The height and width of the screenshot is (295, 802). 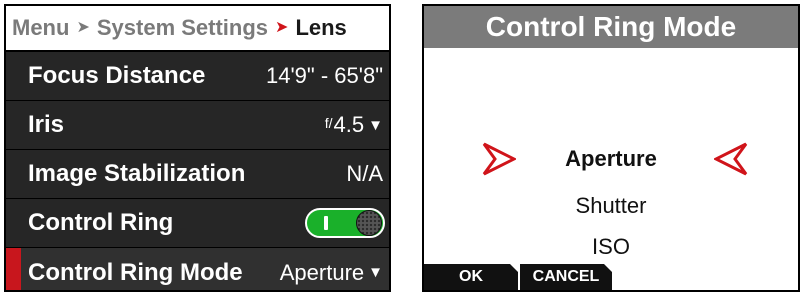 I want to click on selection-indicator-bar, so click(x=13, y=269).